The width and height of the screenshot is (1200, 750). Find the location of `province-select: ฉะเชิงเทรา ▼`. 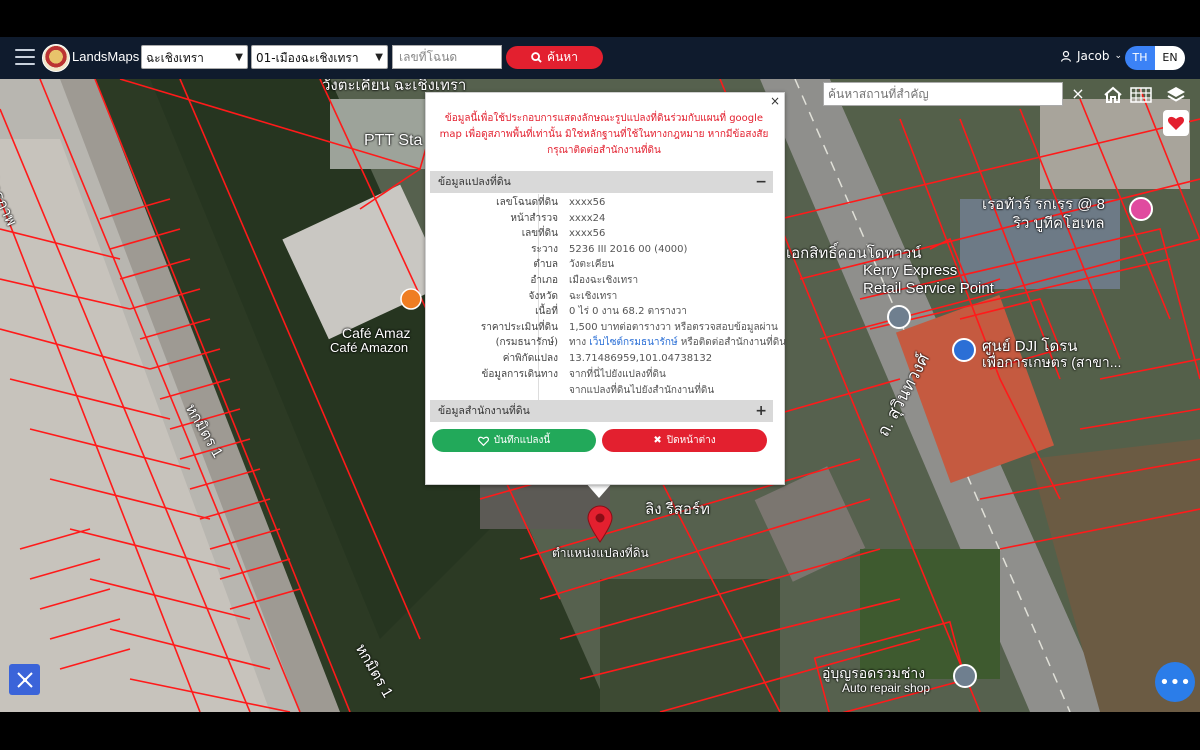

province-select: ฉะเชิงเทรา ▼ is located at coordinates (194, 57).